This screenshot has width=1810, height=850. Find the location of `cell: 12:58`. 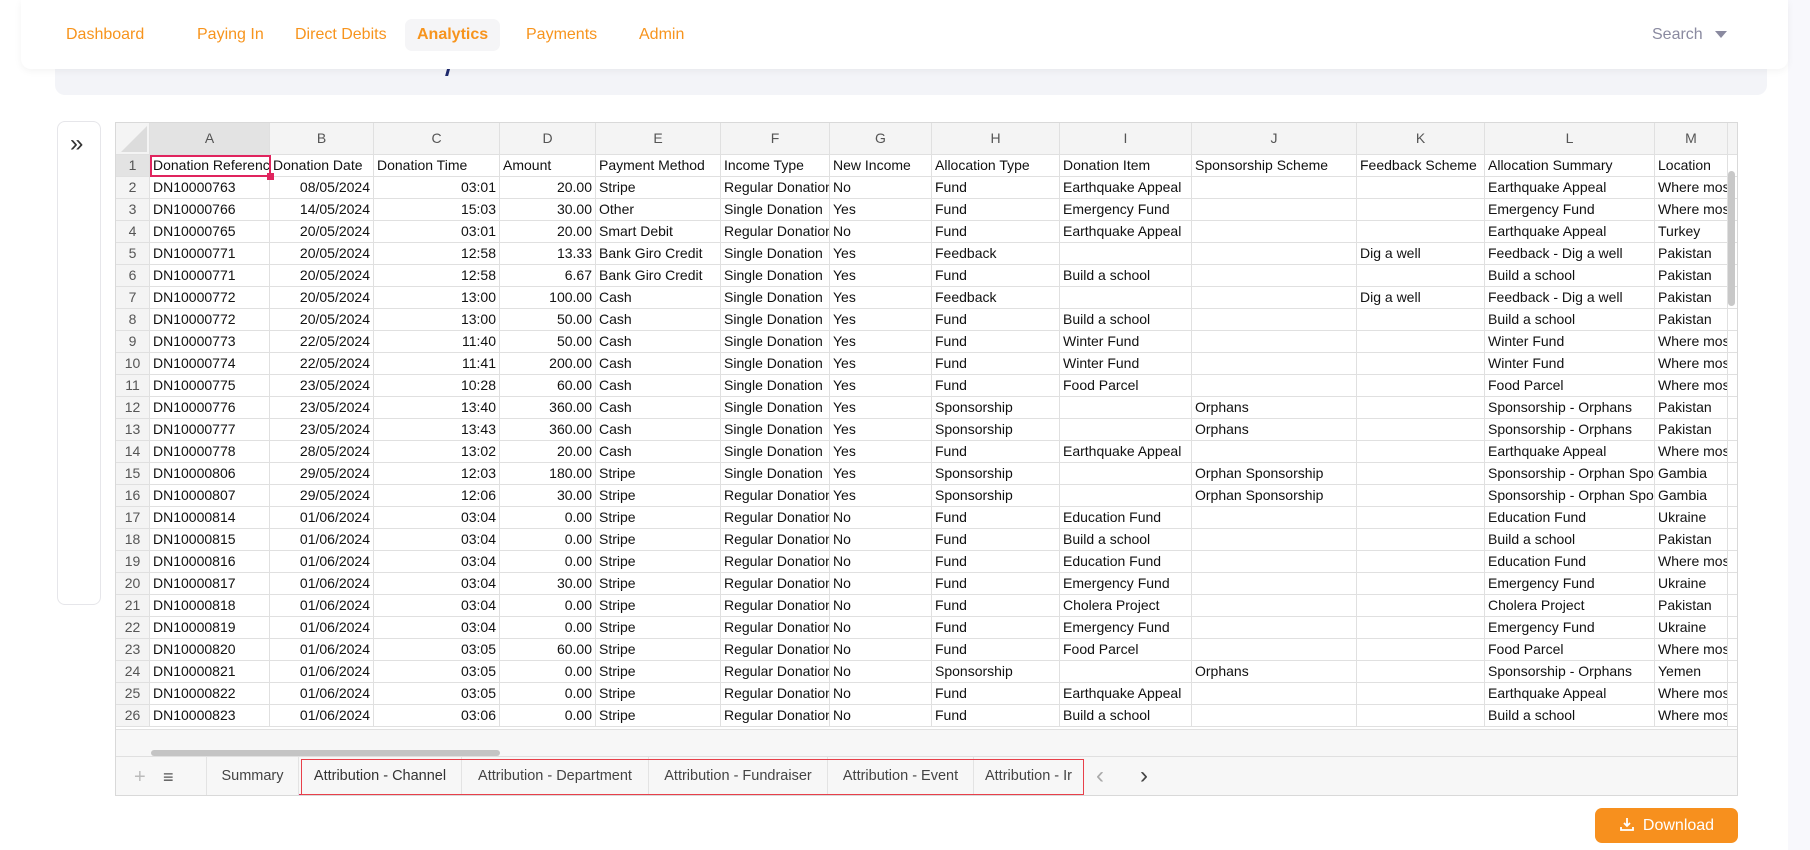

cell: 12:58 is located at coordinates (437, 276).